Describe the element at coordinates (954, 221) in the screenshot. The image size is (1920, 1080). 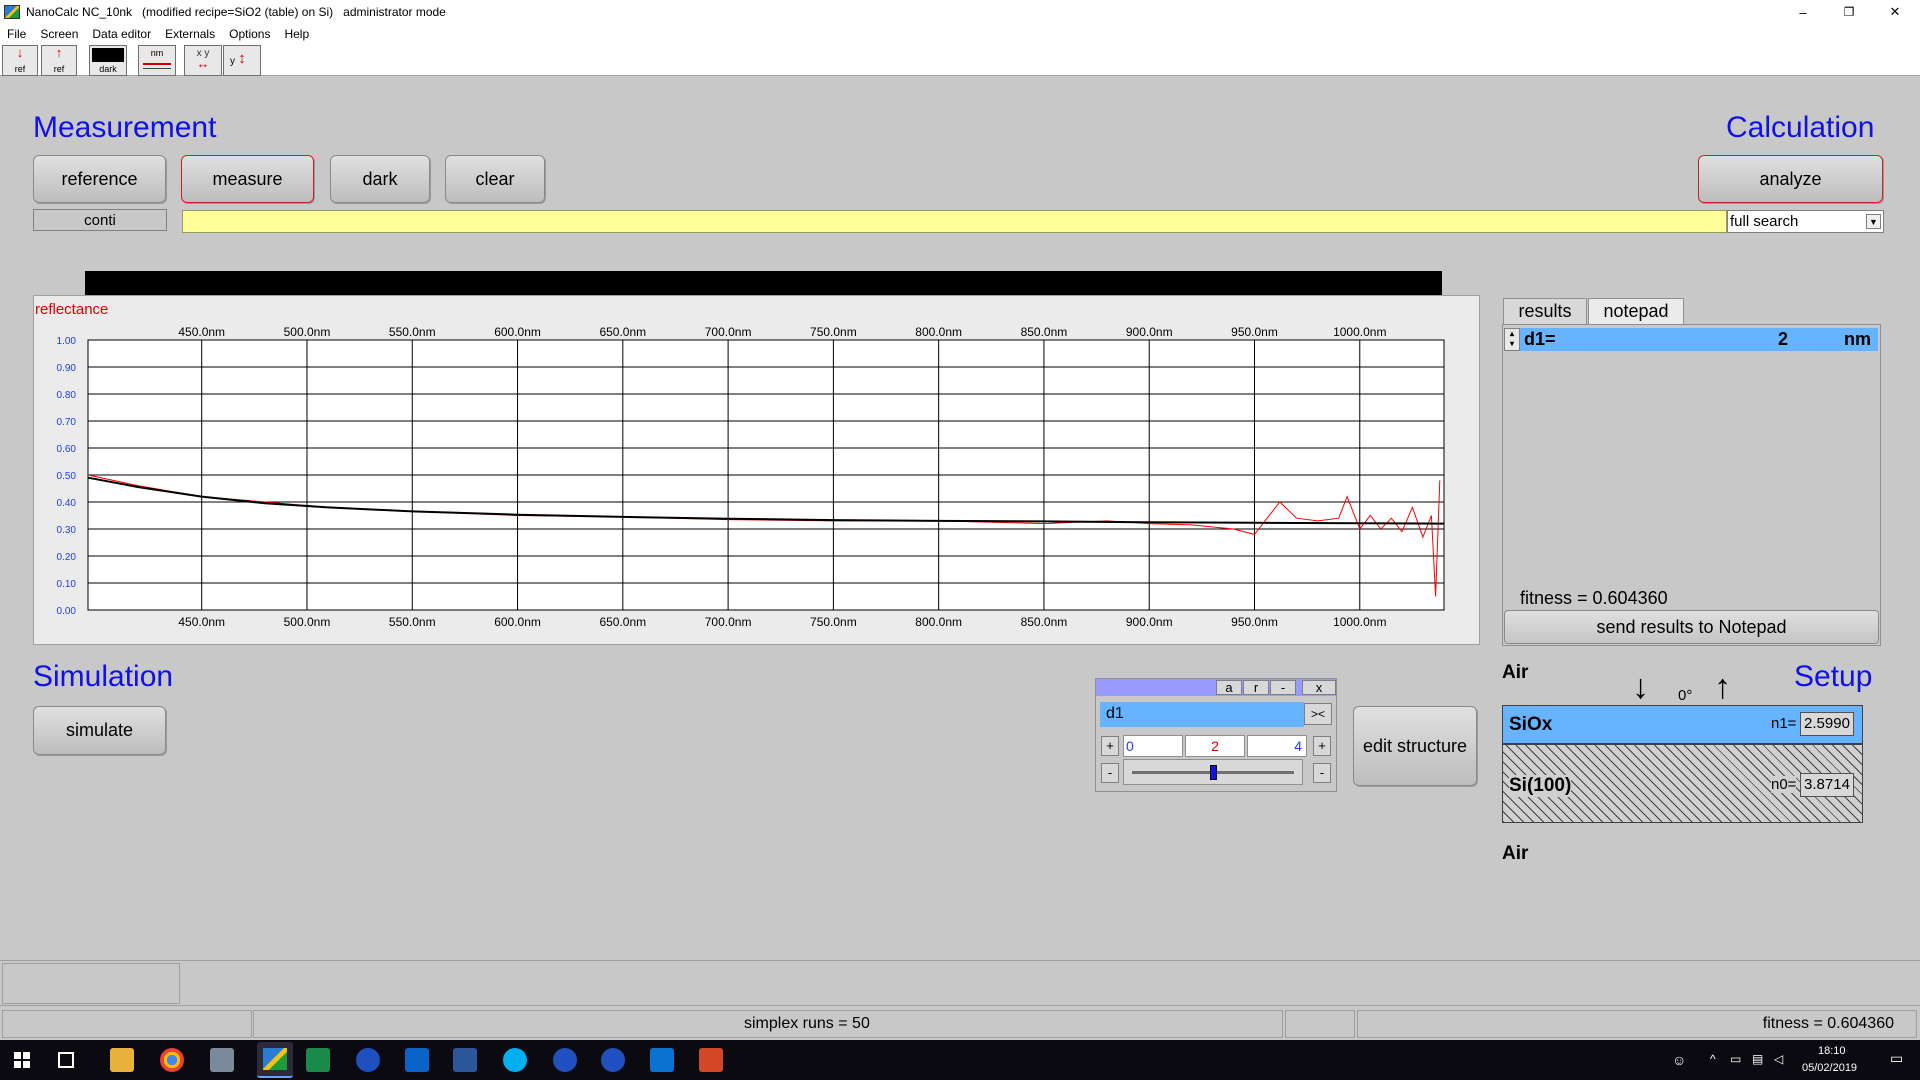
I see `status-message-field` at that location.